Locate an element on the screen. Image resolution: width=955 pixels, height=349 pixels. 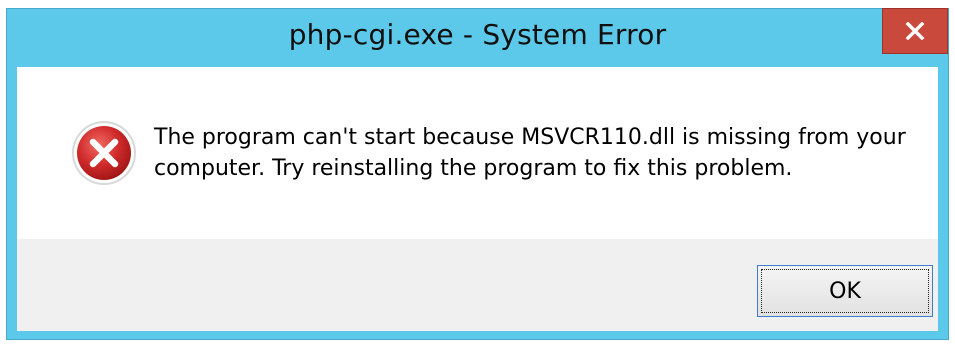
window-title: php-cgi.exe - System Error is located at coordinates (477, 34).